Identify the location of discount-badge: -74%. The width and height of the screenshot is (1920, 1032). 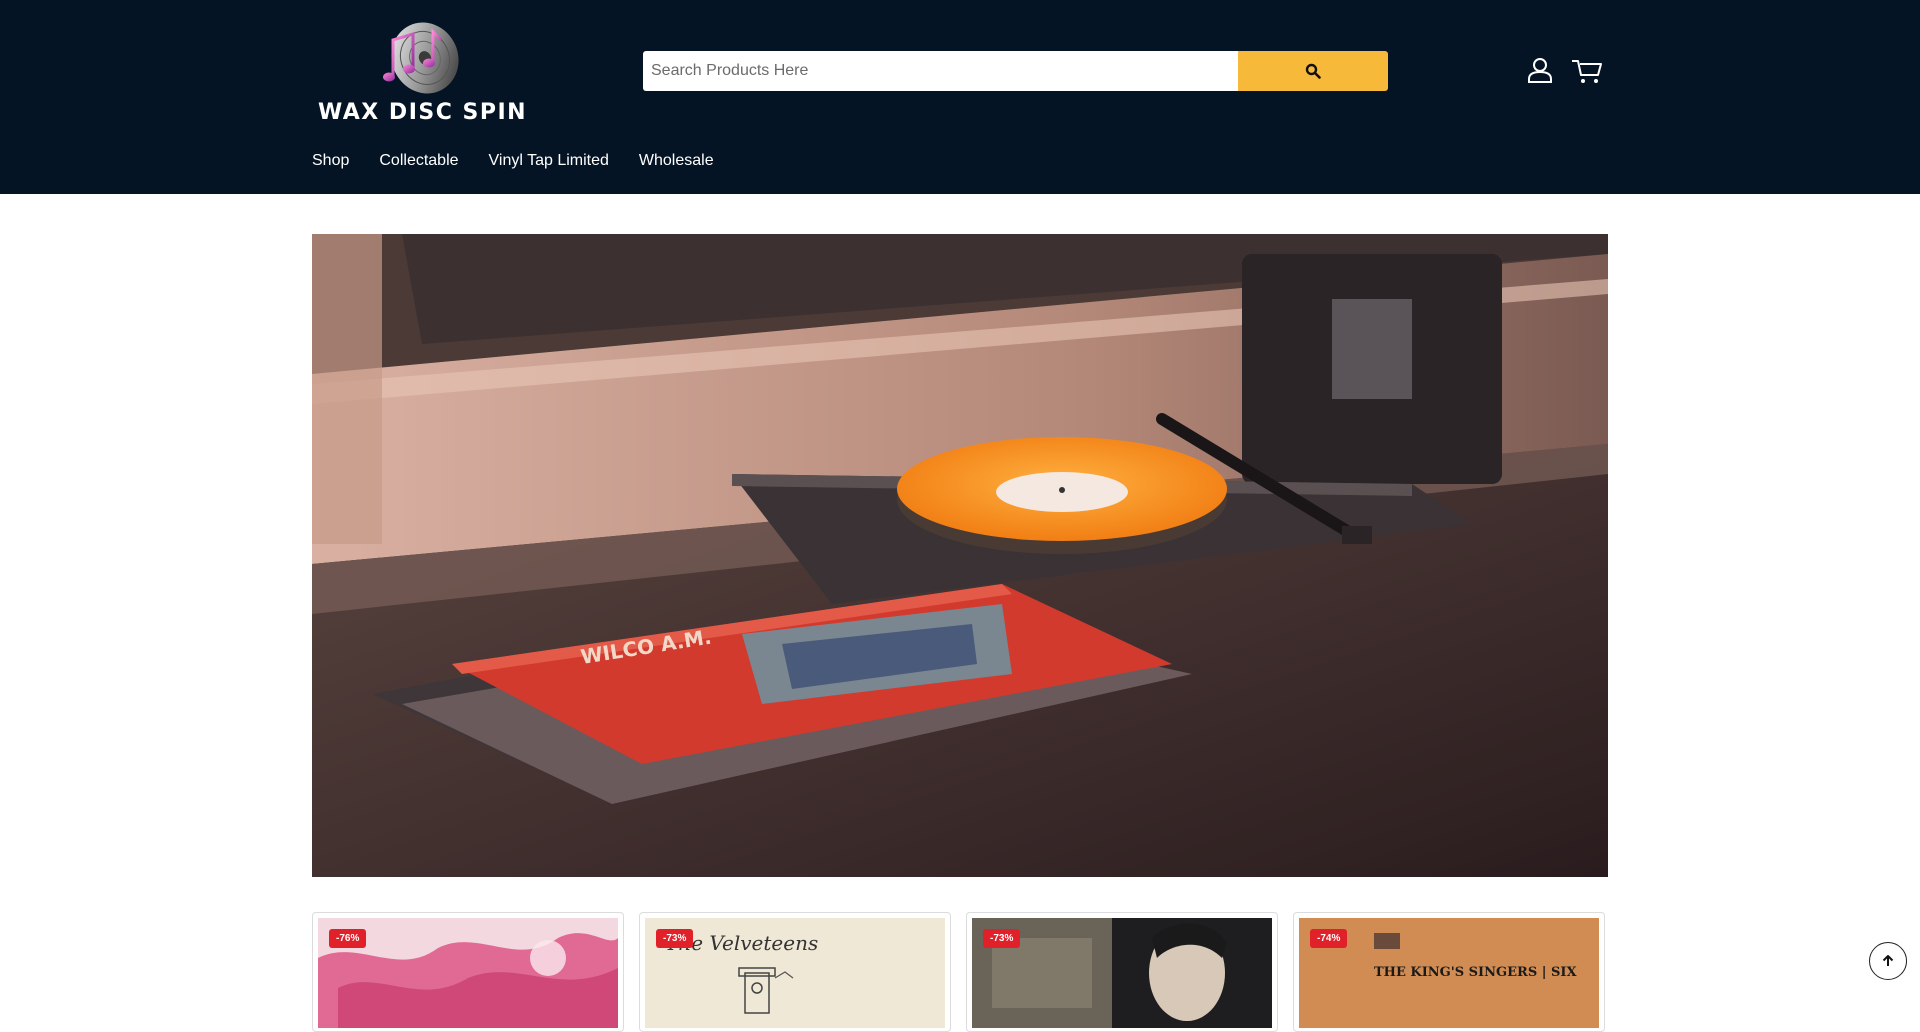
(1329, 938).